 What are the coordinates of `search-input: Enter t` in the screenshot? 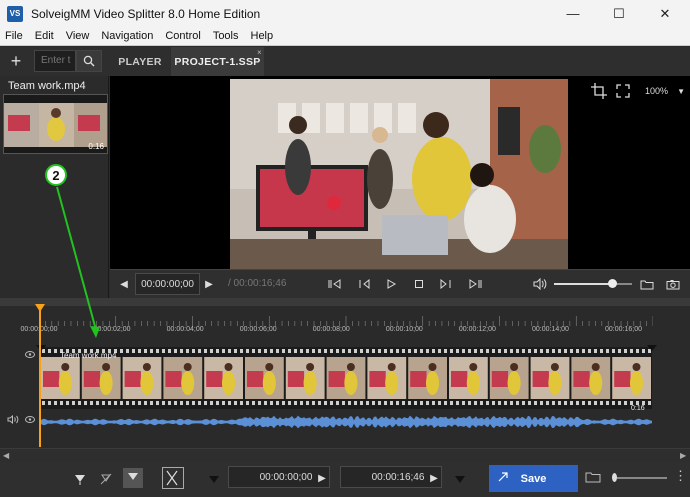 It's located at (55, 61).